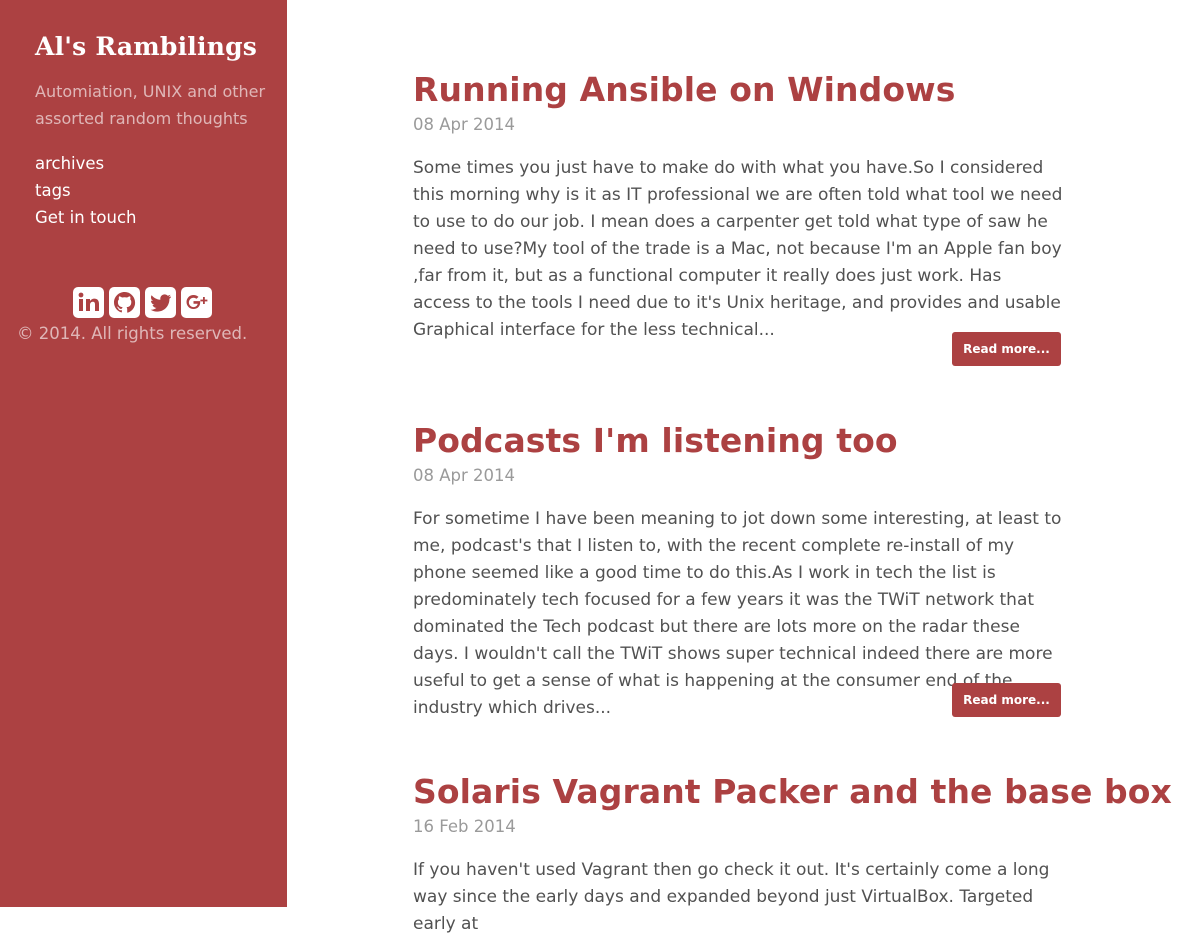 The width and height of the screenshot is (1191, 938). I want to click on archives-link: archives, so click(69, 163).